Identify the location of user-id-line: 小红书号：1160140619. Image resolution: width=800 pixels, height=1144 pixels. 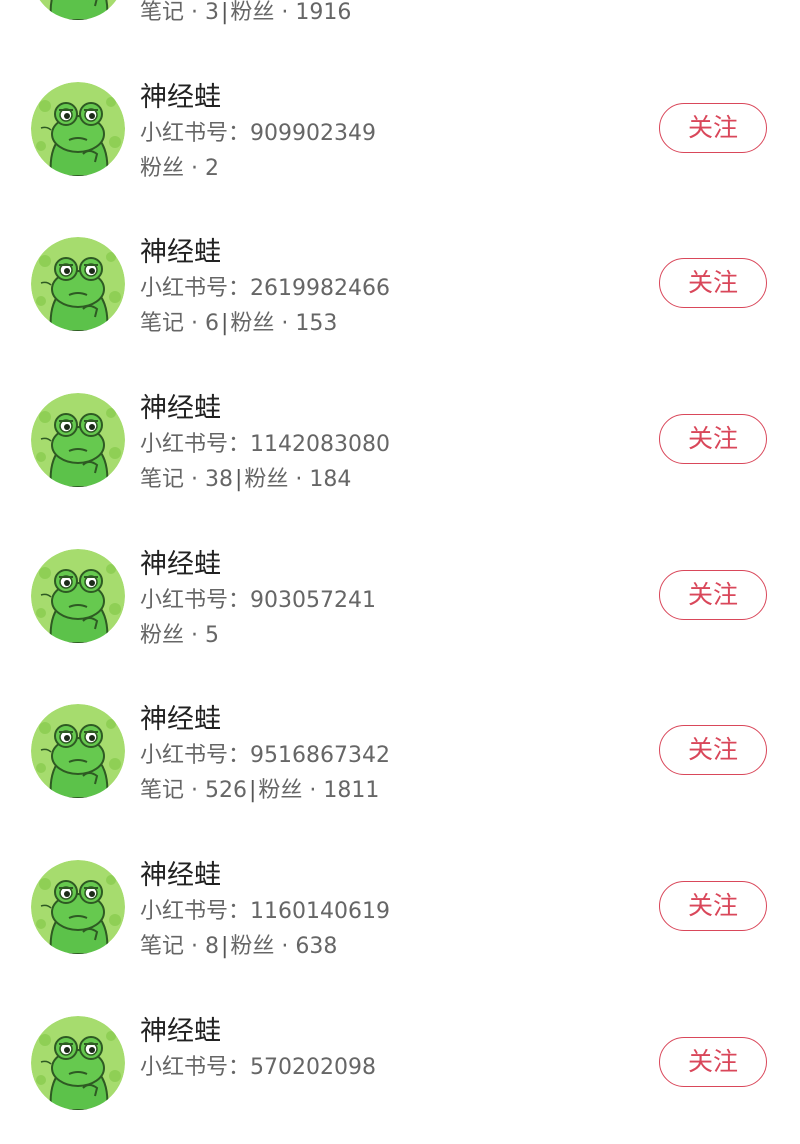
(265, 912).